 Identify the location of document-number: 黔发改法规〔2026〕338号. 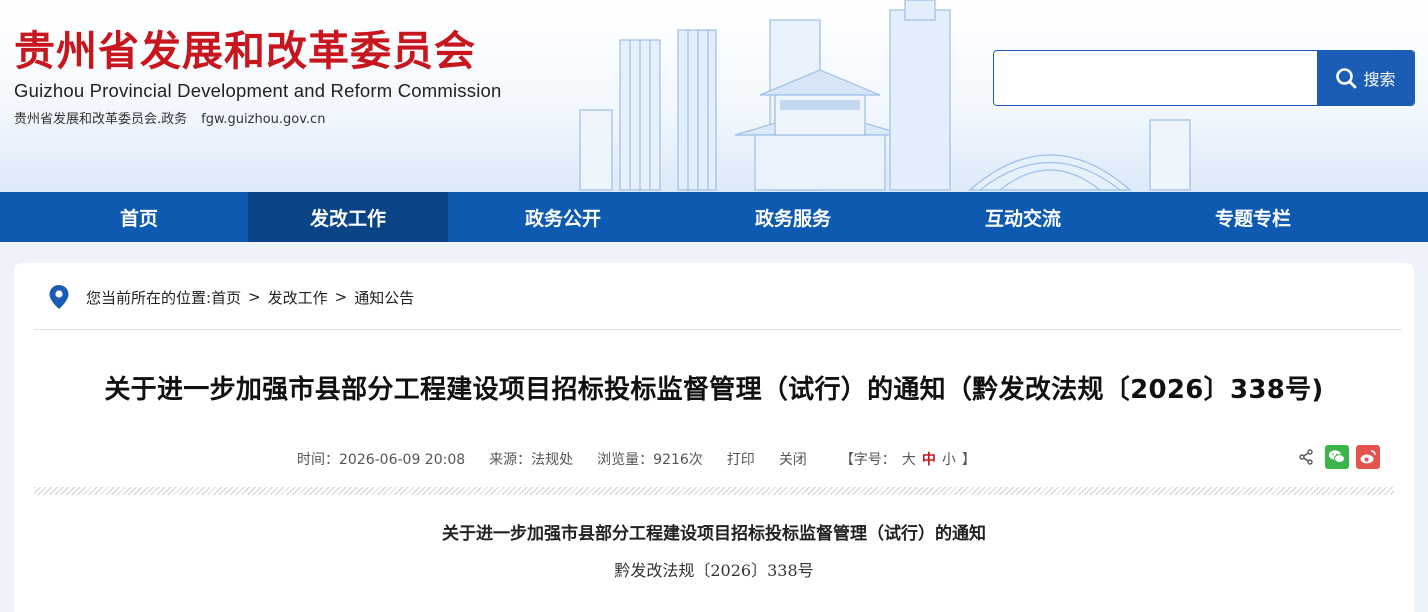
(714, 570).